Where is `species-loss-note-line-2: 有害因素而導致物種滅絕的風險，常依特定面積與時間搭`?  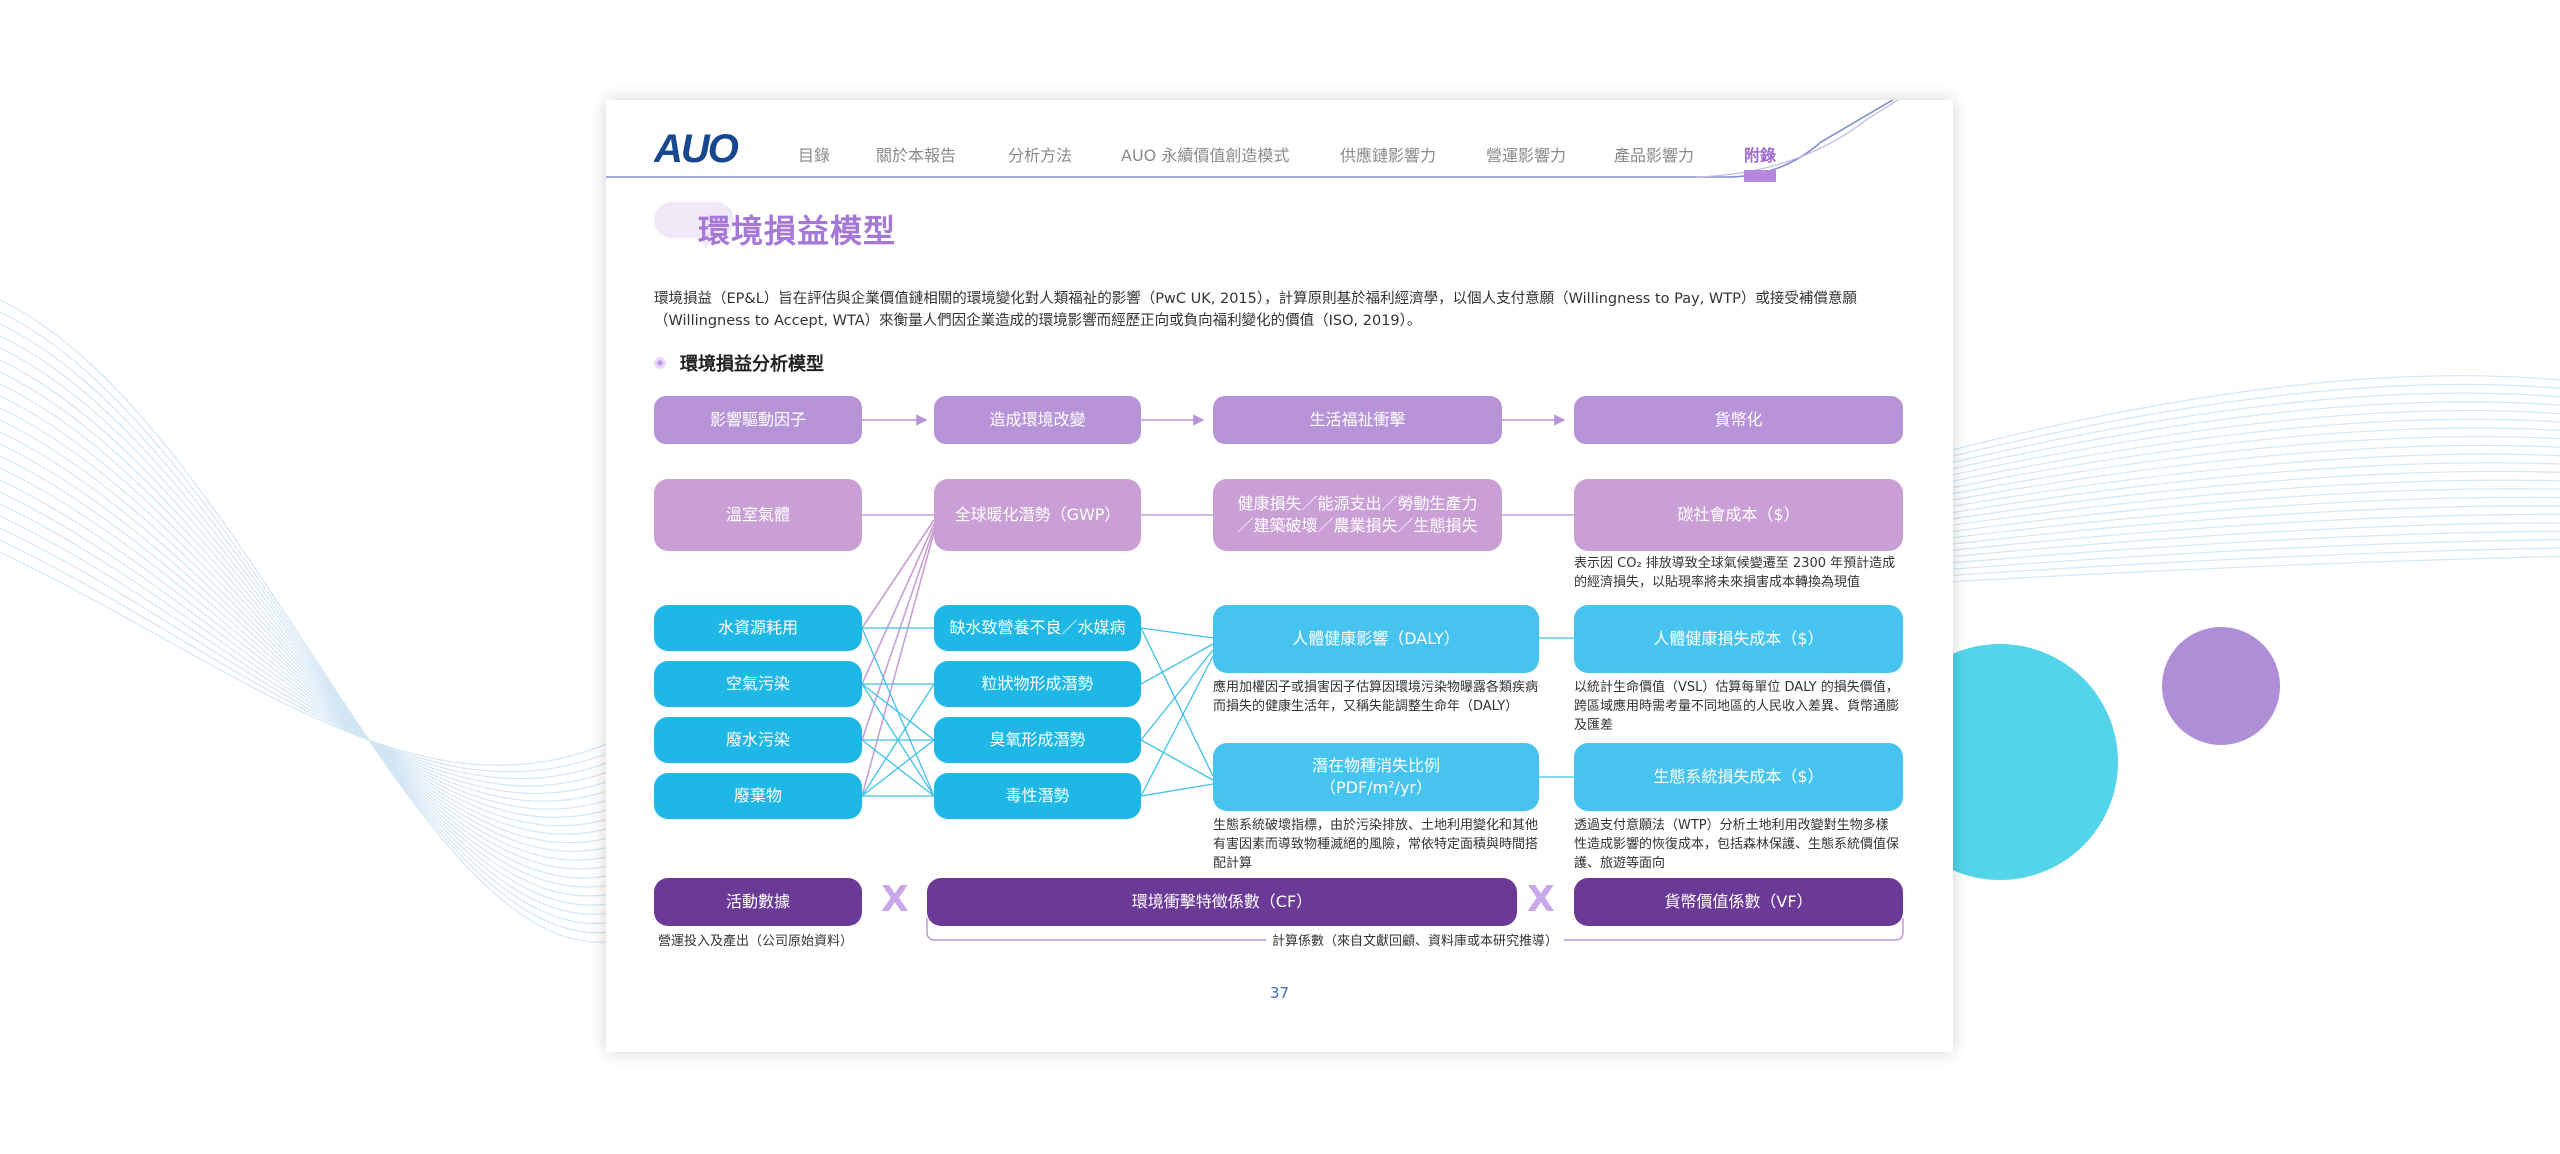 species-loss-note-line-2: 有害因素而導致物種滅絕的風險，常依特定面積與時間搭 is located at coordinates (1376, 844).